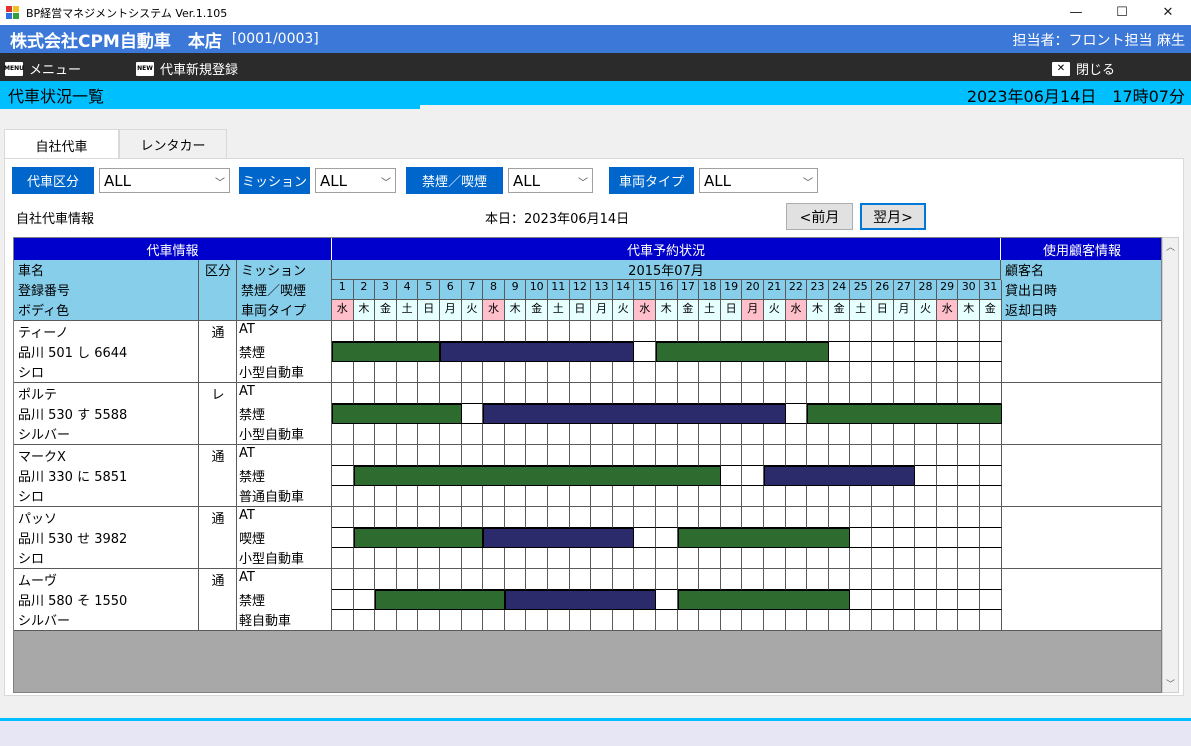 This screenshot has width=1191, height=746. I want to click on vertical-scrollbar: ︿ ﹀, so click(1170, 465).